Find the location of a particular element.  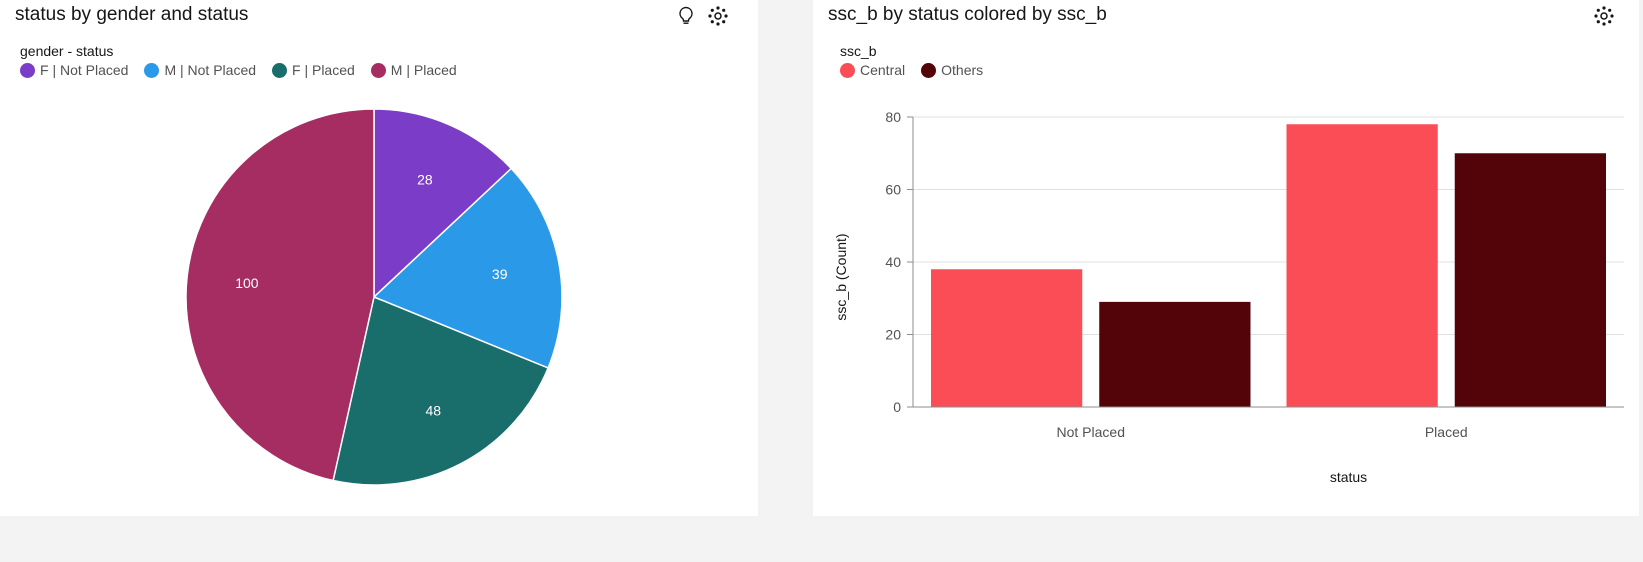

x-axis-title: status is located at coordinates (1348, 477).